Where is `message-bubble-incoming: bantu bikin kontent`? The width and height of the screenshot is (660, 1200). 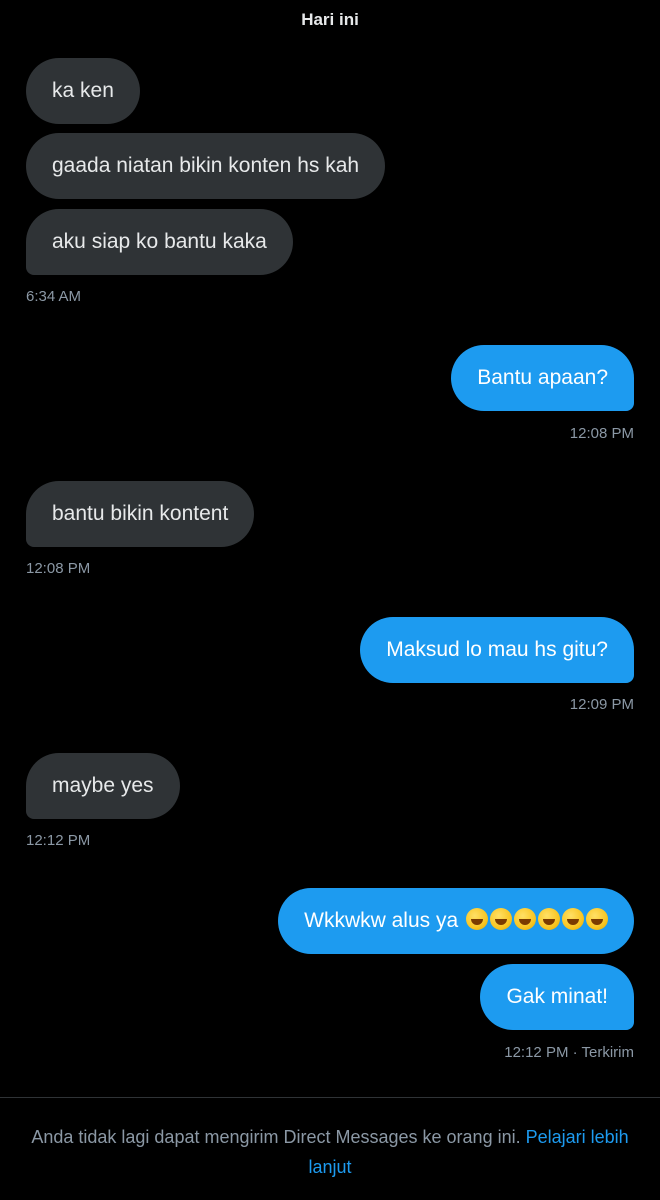
message-bubble-incoming: bantu bikin kontent is located at coordinates (140, 514).